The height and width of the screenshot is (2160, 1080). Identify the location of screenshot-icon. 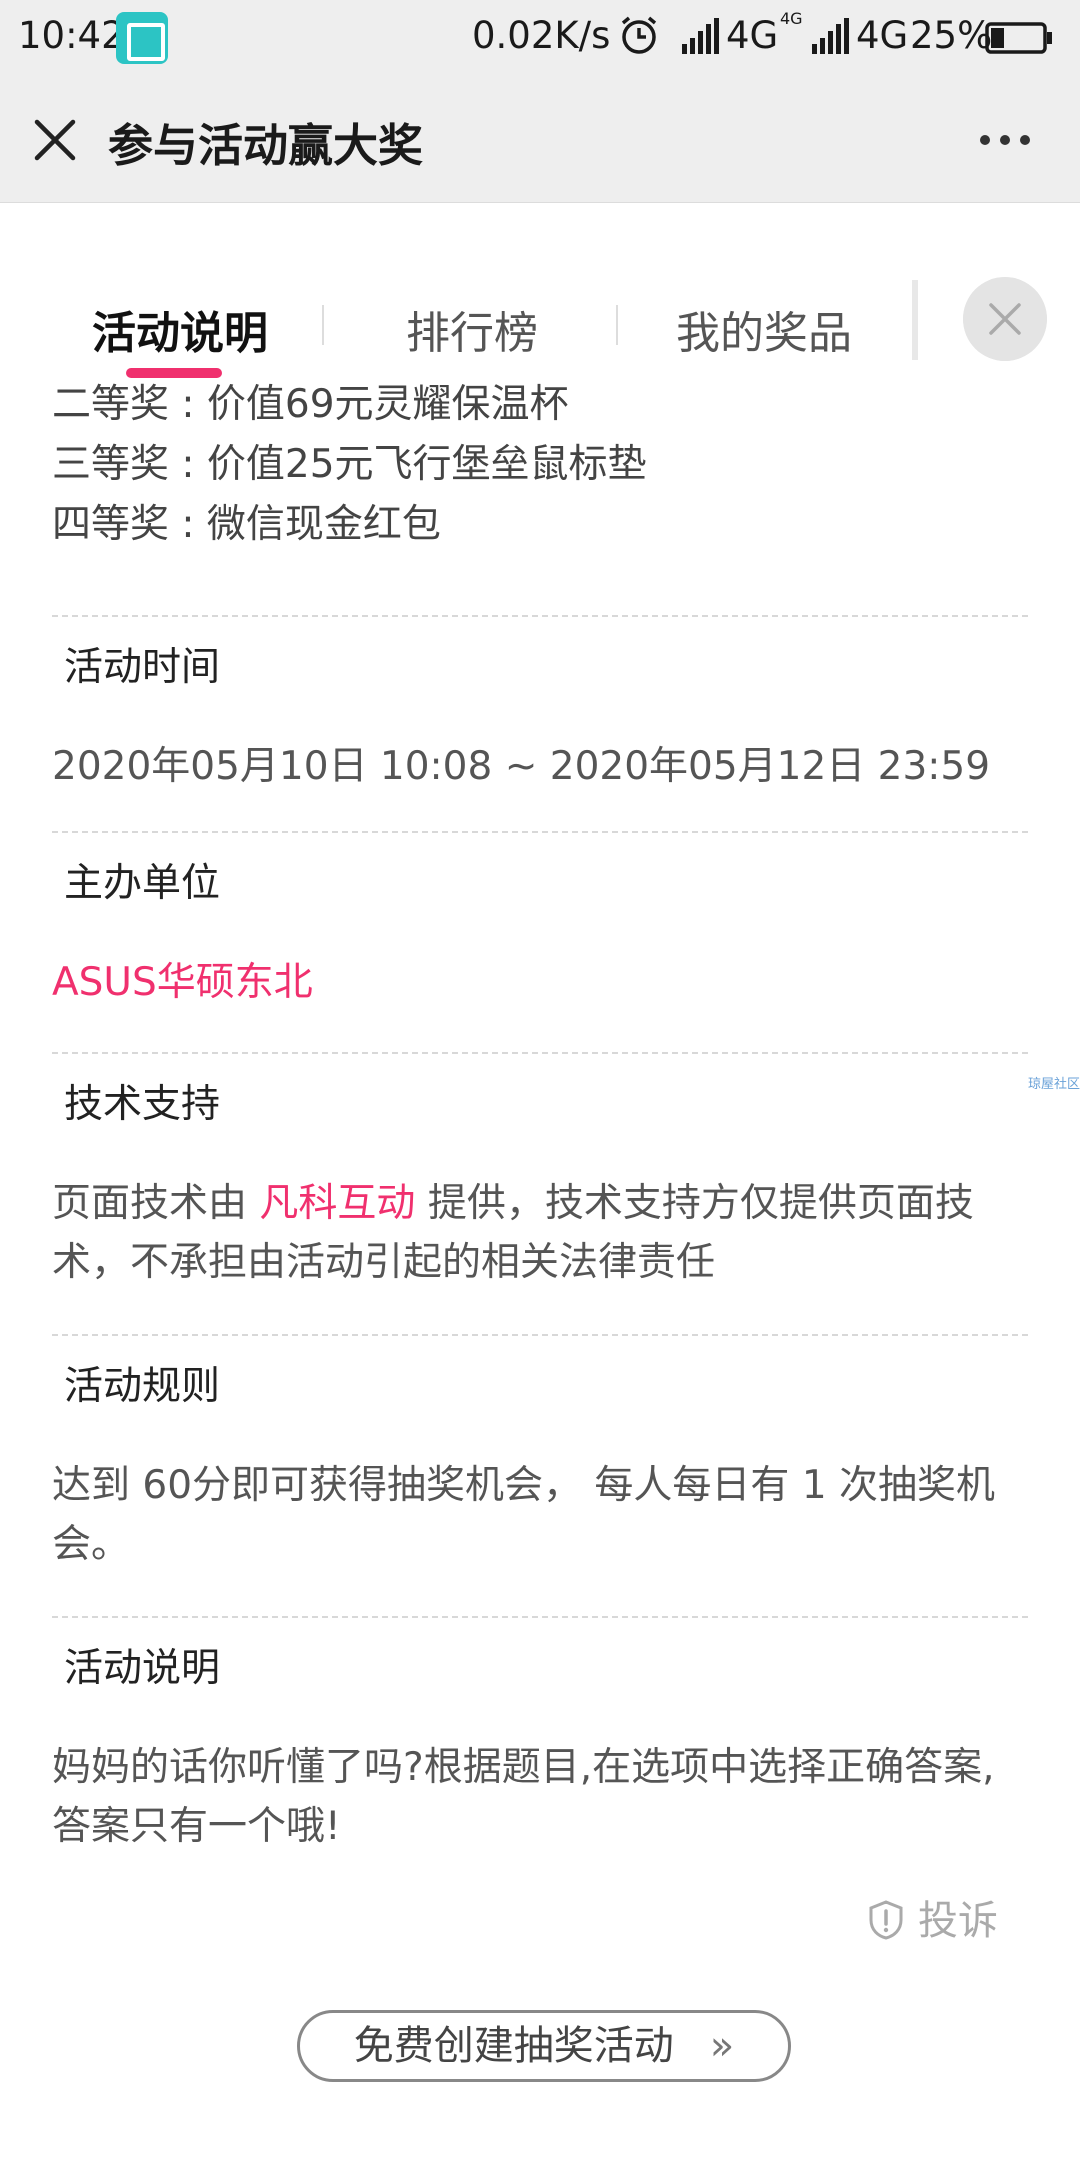
(142, 38).